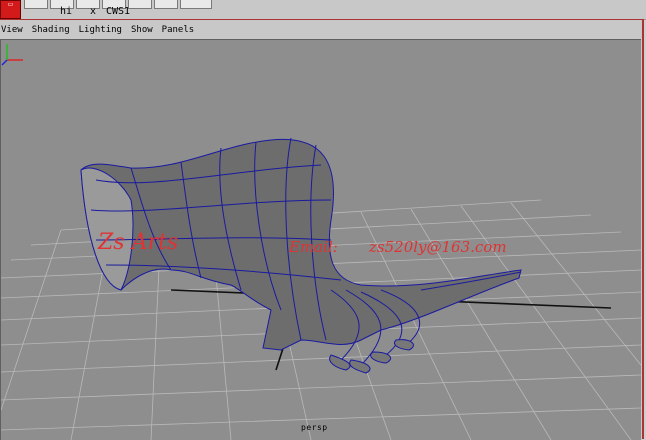 The height and width of the screenshot is (440, 646). I want to click on menu-lighting: Lighting, so click(100, 30).